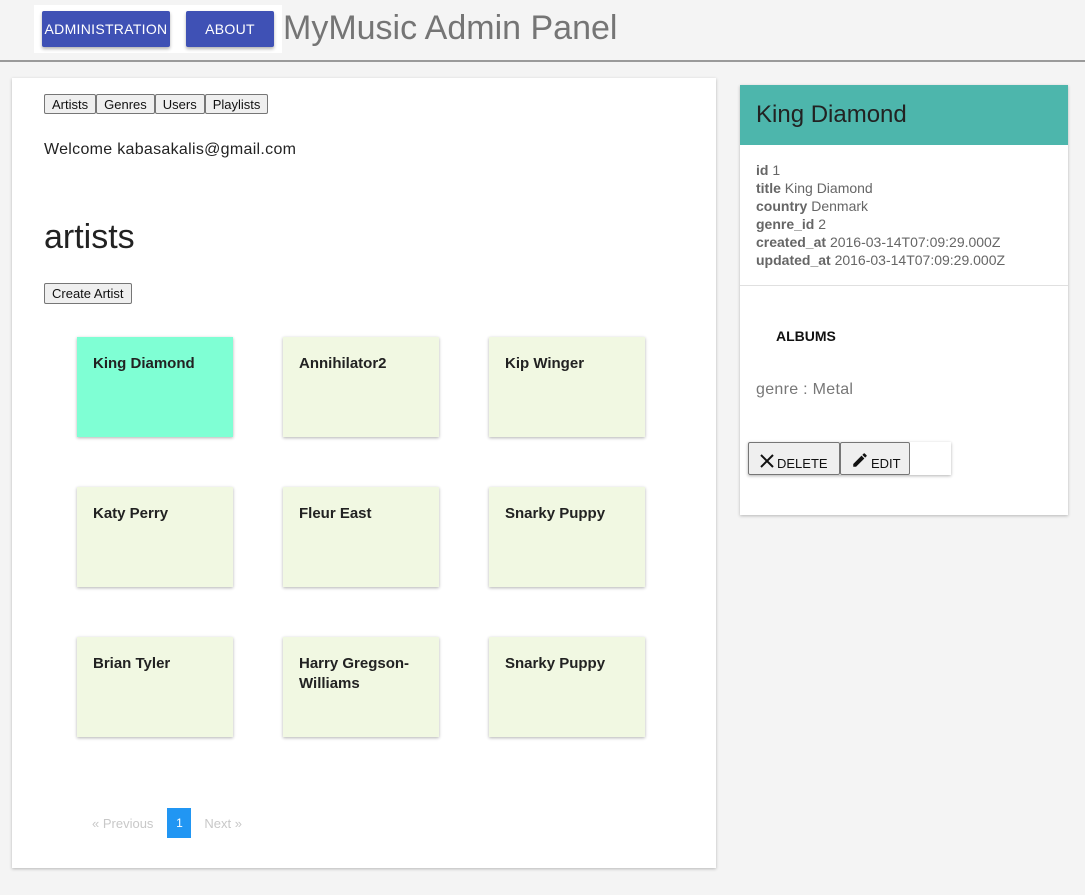 This screenshot has height=895, width=1085. What do you see at coordinates (361, 387) in the screenshot?
I see `artist-card: Annihilator2` at bounding box center [361, 387].